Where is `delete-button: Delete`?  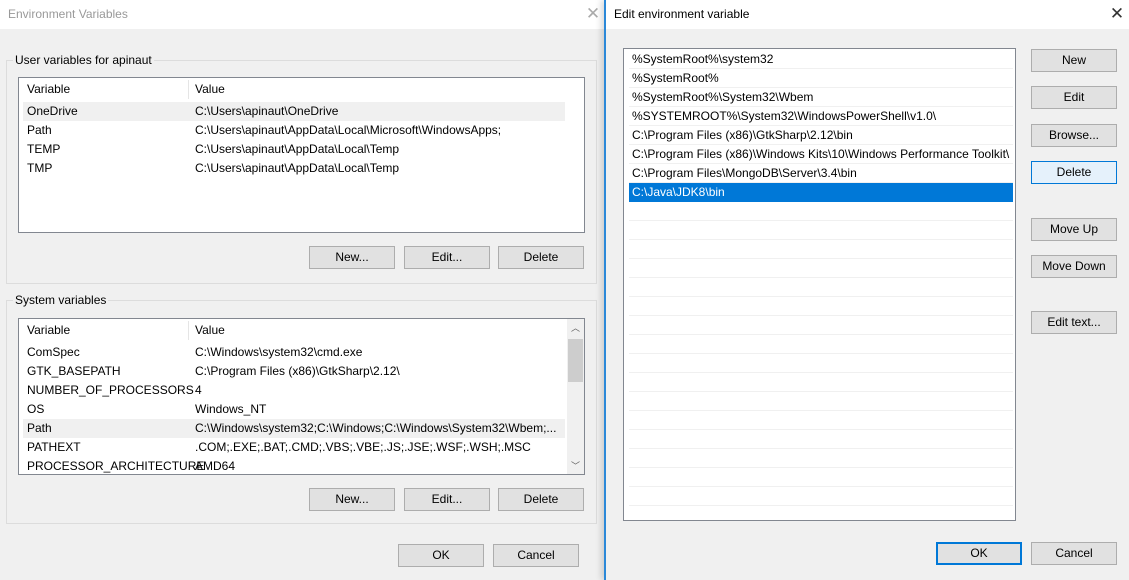 delete-button: Delete is located at coordinates (1074, 172).